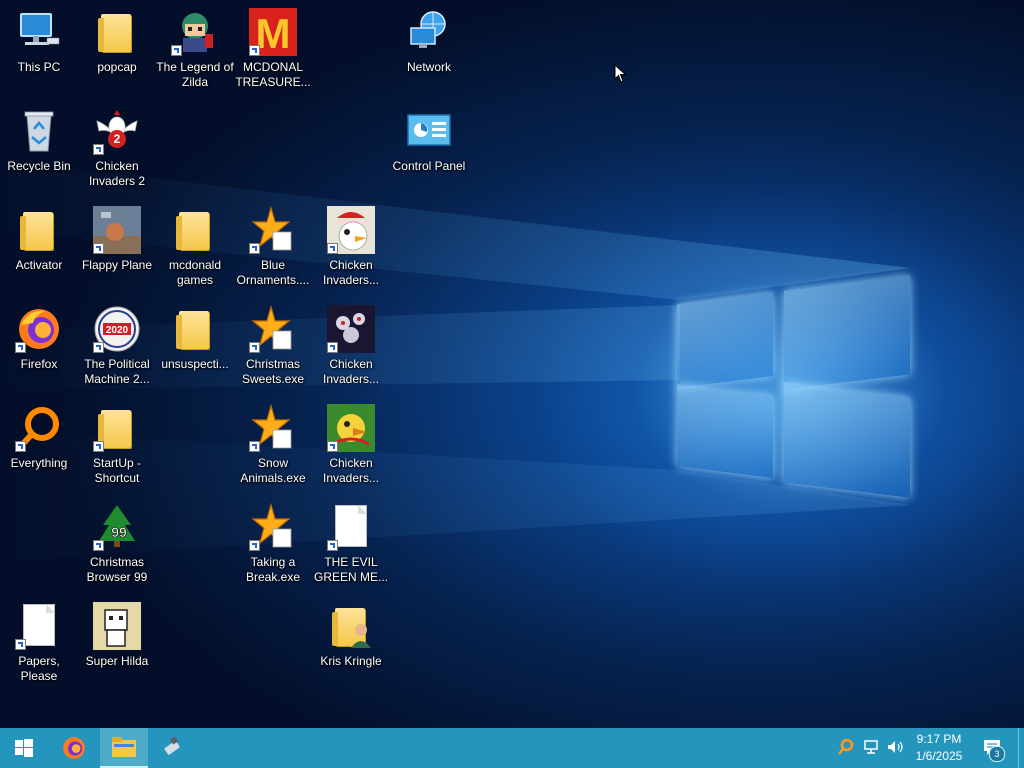 This screenshot has height=768, width=1024. Describe the element at coordinates (895, 748) in the screenshot. I see `volume-tray-icon` at that location.